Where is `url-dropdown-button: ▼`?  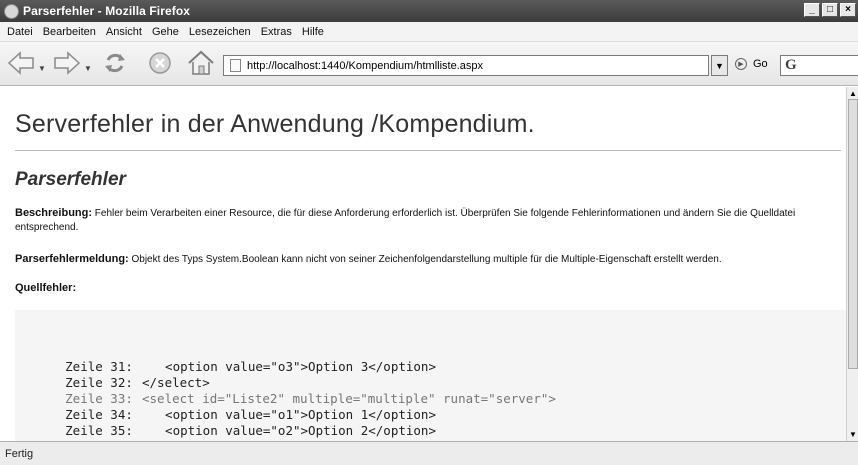
url-dropdown-button: ▼ is located at coordinates (719, 65).